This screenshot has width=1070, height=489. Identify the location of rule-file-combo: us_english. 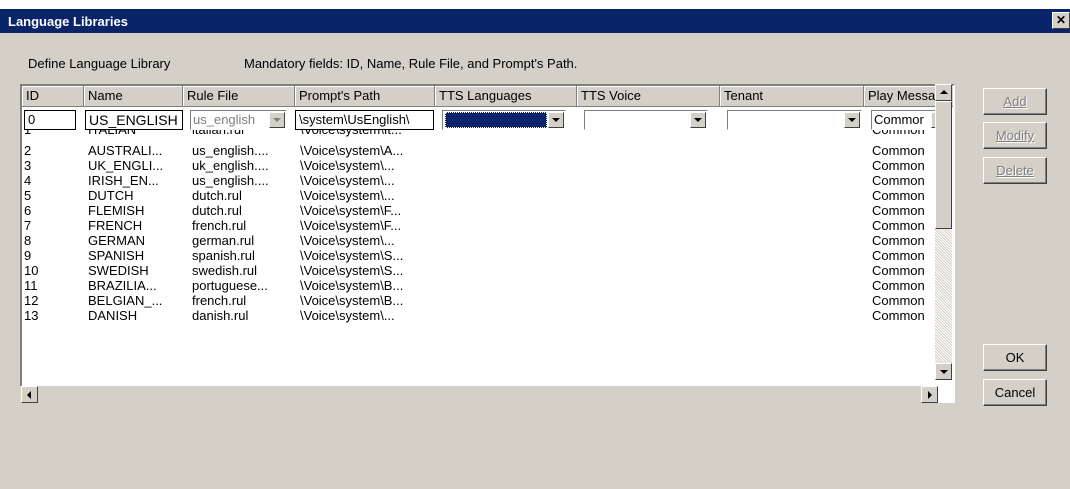
(238, 120).